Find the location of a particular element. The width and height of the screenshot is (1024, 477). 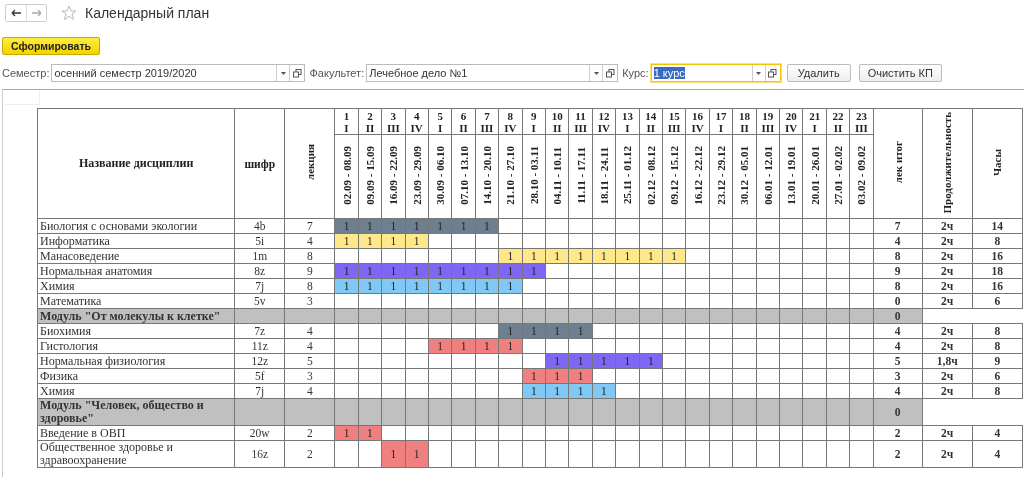

week-number: 15 is located at coordinates (674, 115).